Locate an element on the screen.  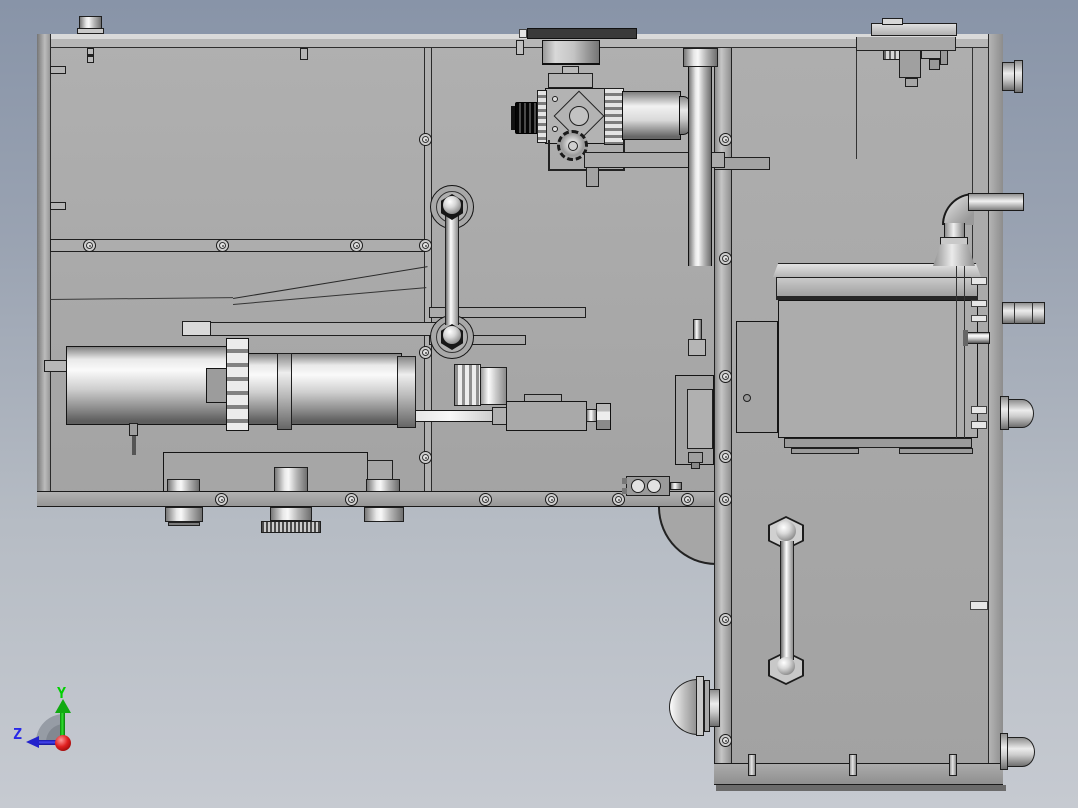
elbow-pipe-horizontal is located at coordinates (996, 202).